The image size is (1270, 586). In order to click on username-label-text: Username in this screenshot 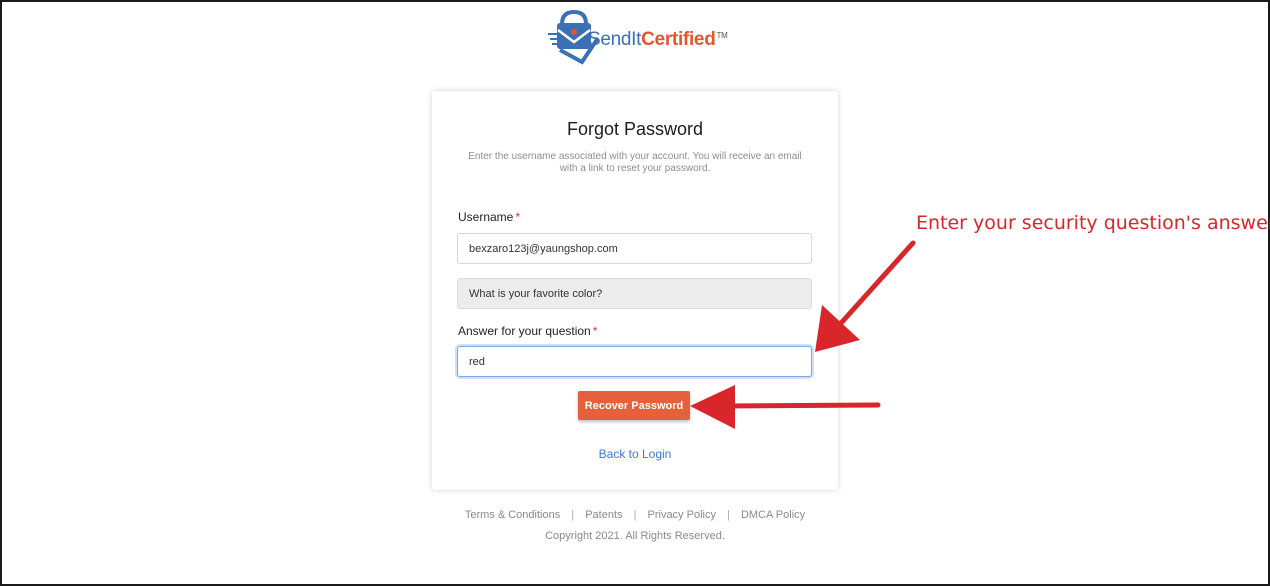, I will do `click(486, 217)`.